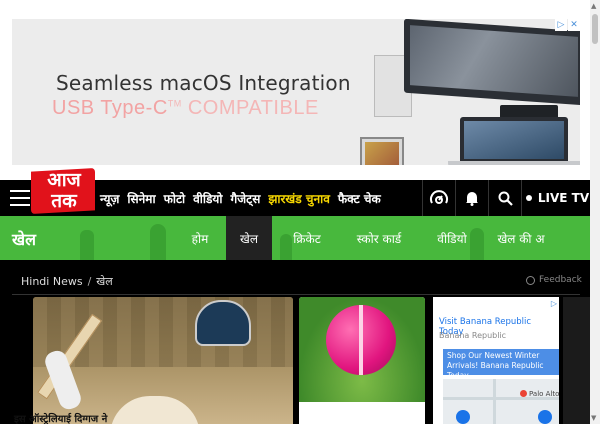  Describe the element at coordinates (496, 327) in the screenshot. I see `side-ad-link: Visit Banana Republic Today` at that location.